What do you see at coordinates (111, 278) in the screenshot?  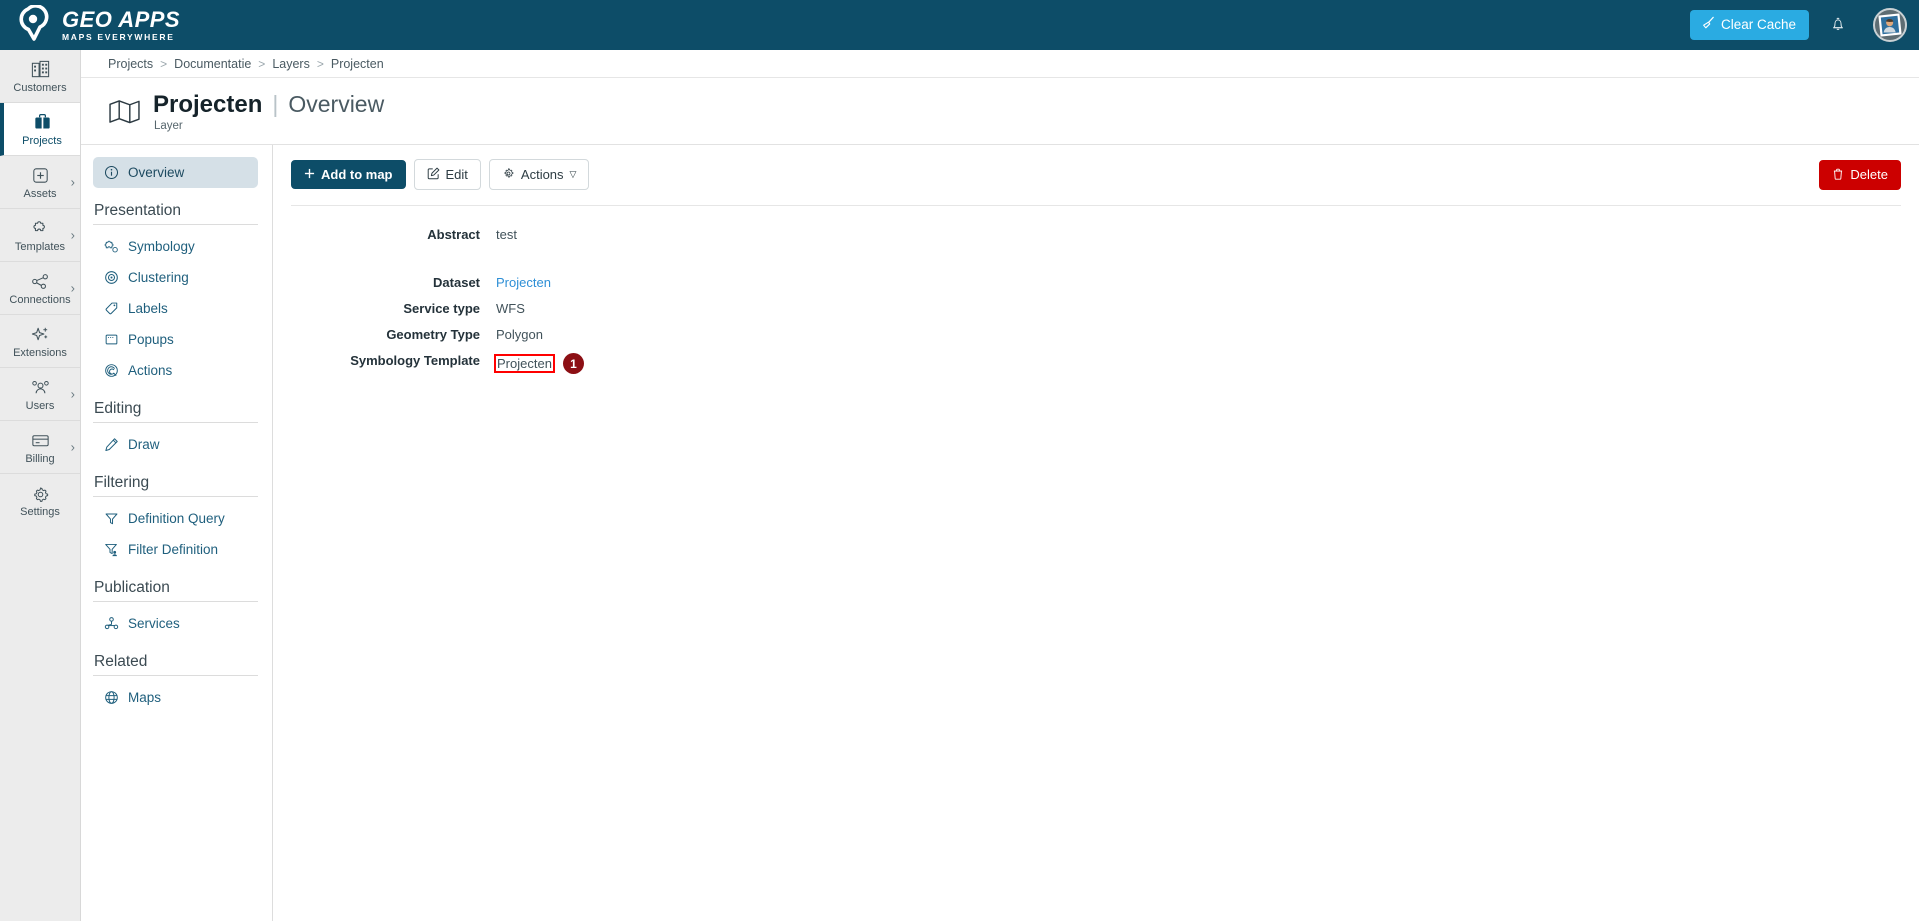 I see `cluster-target-icon` at bounding box center [111, 278].